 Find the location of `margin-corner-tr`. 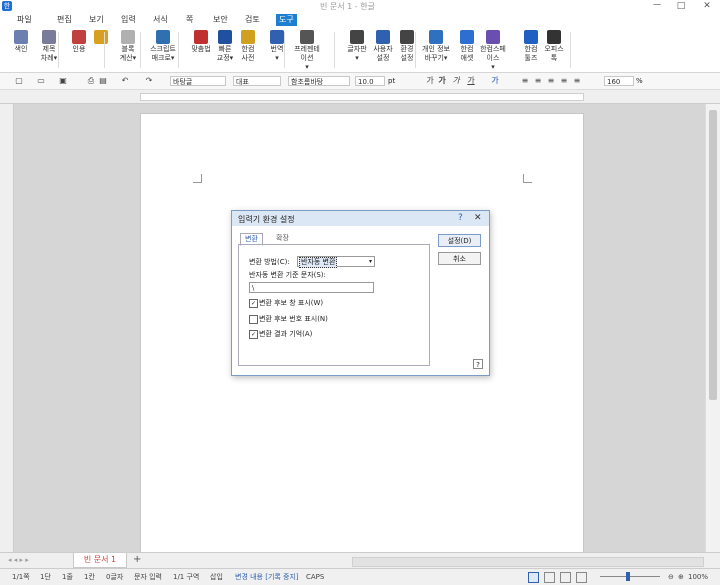

margin-corner-tr is located at coordinates (527, 178).